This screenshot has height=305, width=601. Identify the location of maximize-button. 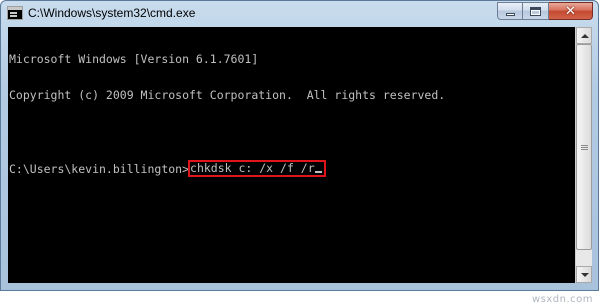
(536, 11).